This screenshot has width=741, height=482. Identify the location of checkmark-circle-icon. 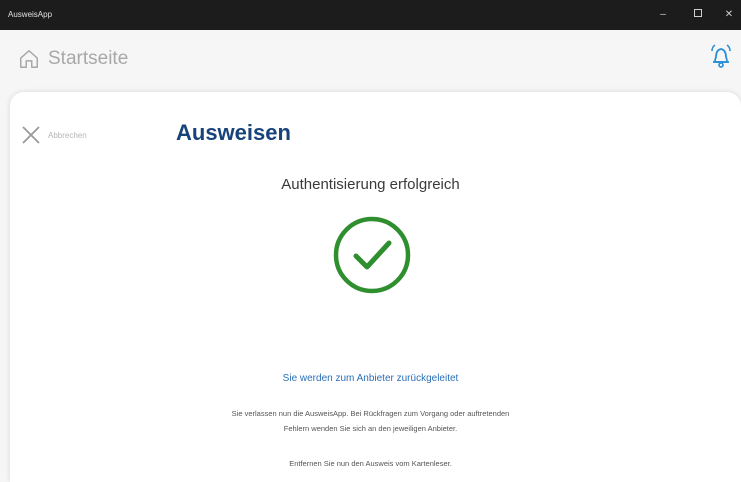
(372, 255).